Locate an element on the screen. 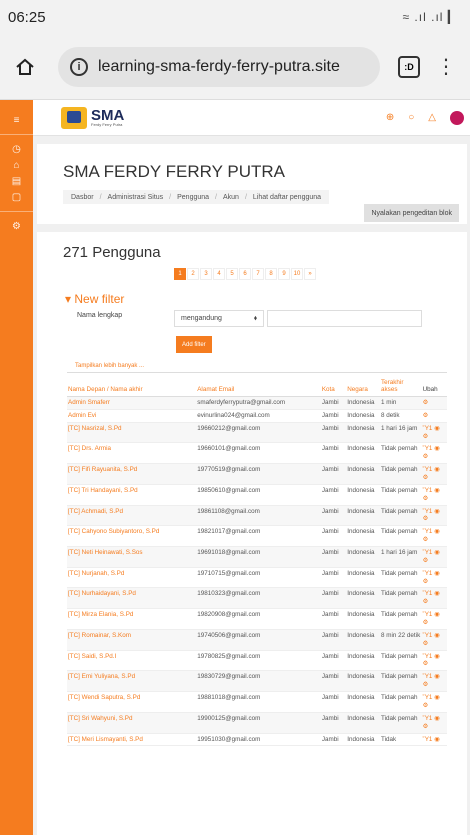 Image resolution: width=470 pixels, height=835 pixels. page-link-3: 3 is located at coordinates (206, 274).